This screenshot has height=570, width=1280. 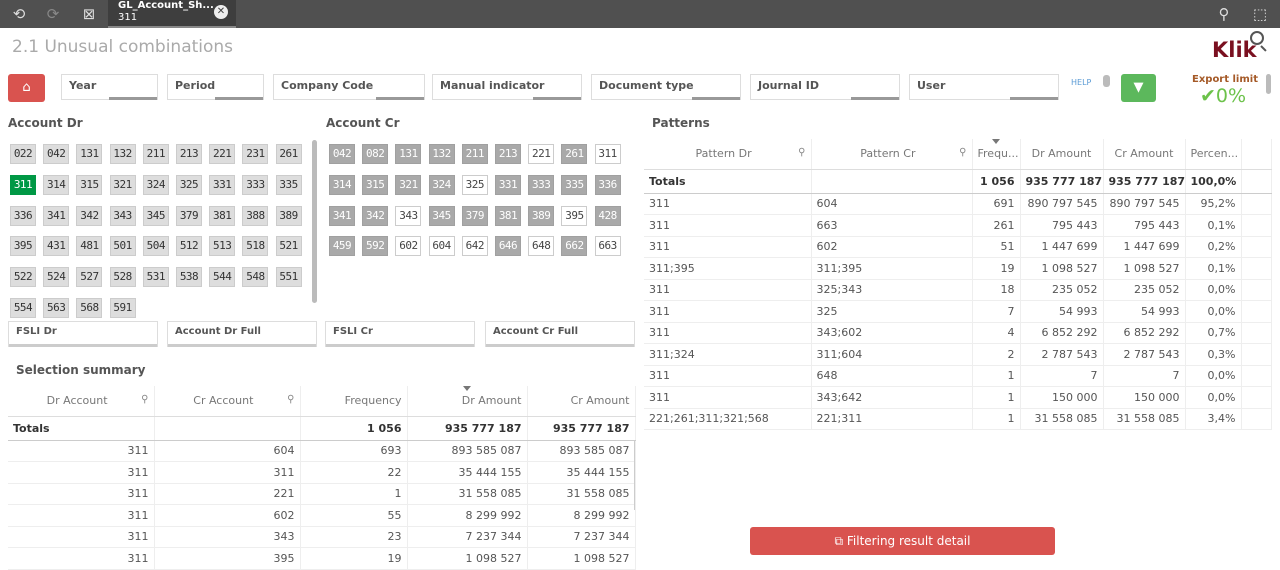 I want to click on column-header: ⚲ Cr Account, so click(x=227, y=401).